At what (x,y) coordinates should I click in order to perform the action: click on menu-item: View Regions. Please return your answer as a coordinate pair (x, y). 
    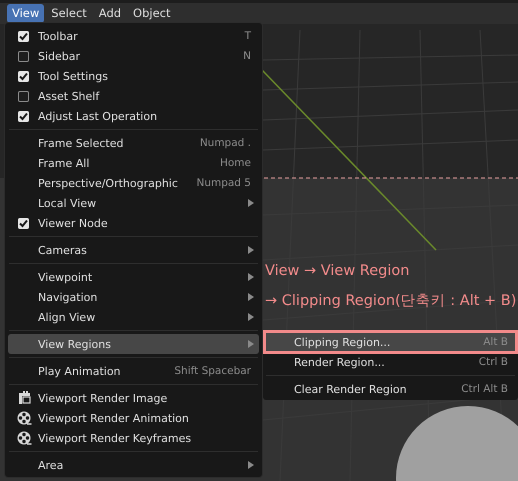
    Looking at the image, I should click on (133, 344).